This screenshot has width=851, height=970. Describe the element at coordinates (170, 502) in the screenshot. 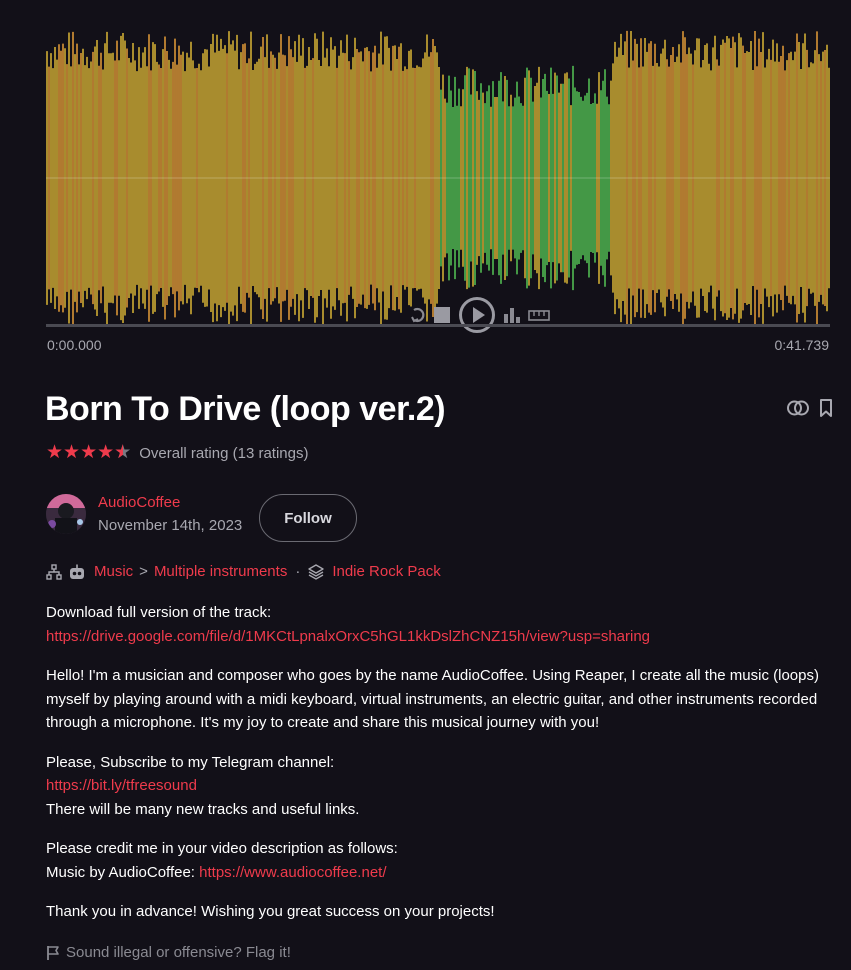

I see `author-name: AudioCoffee` at that location.